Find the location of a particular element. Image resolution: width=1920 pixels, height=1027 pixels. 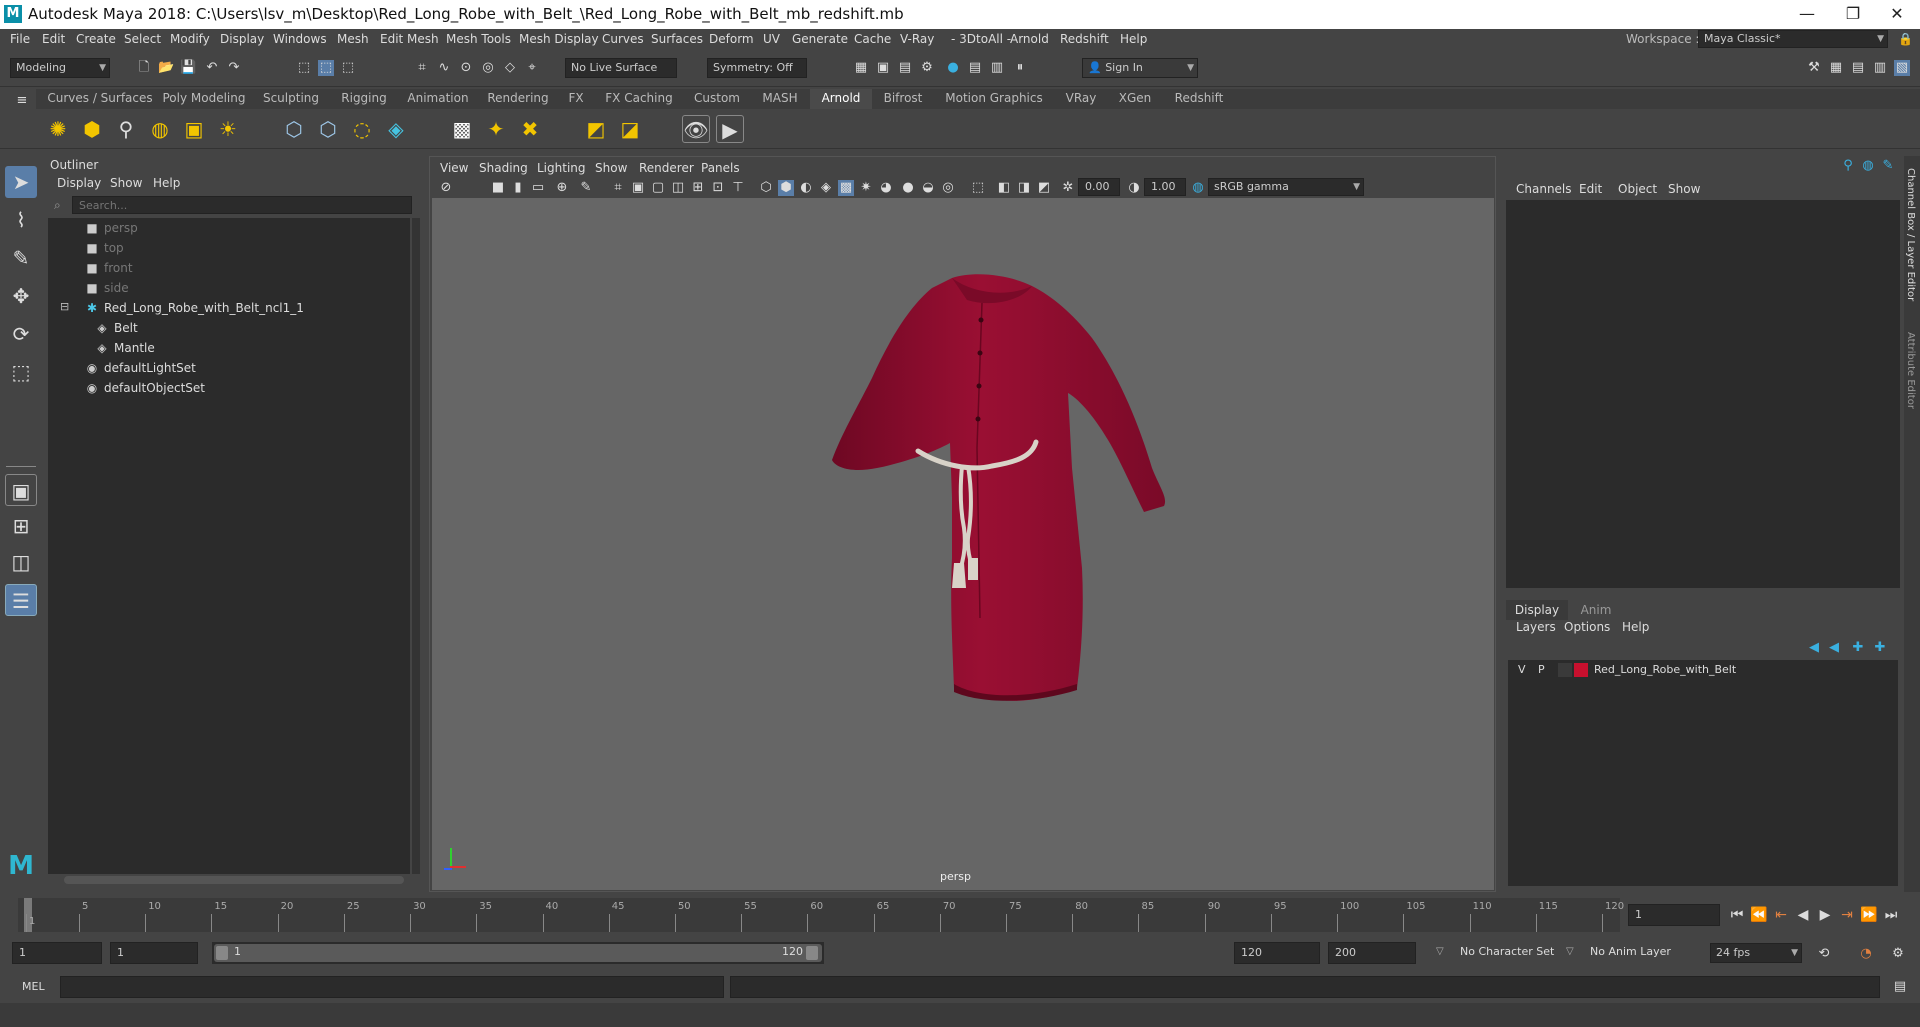

mode-select: Modeling ▼ is located at coordinates (60, 68).